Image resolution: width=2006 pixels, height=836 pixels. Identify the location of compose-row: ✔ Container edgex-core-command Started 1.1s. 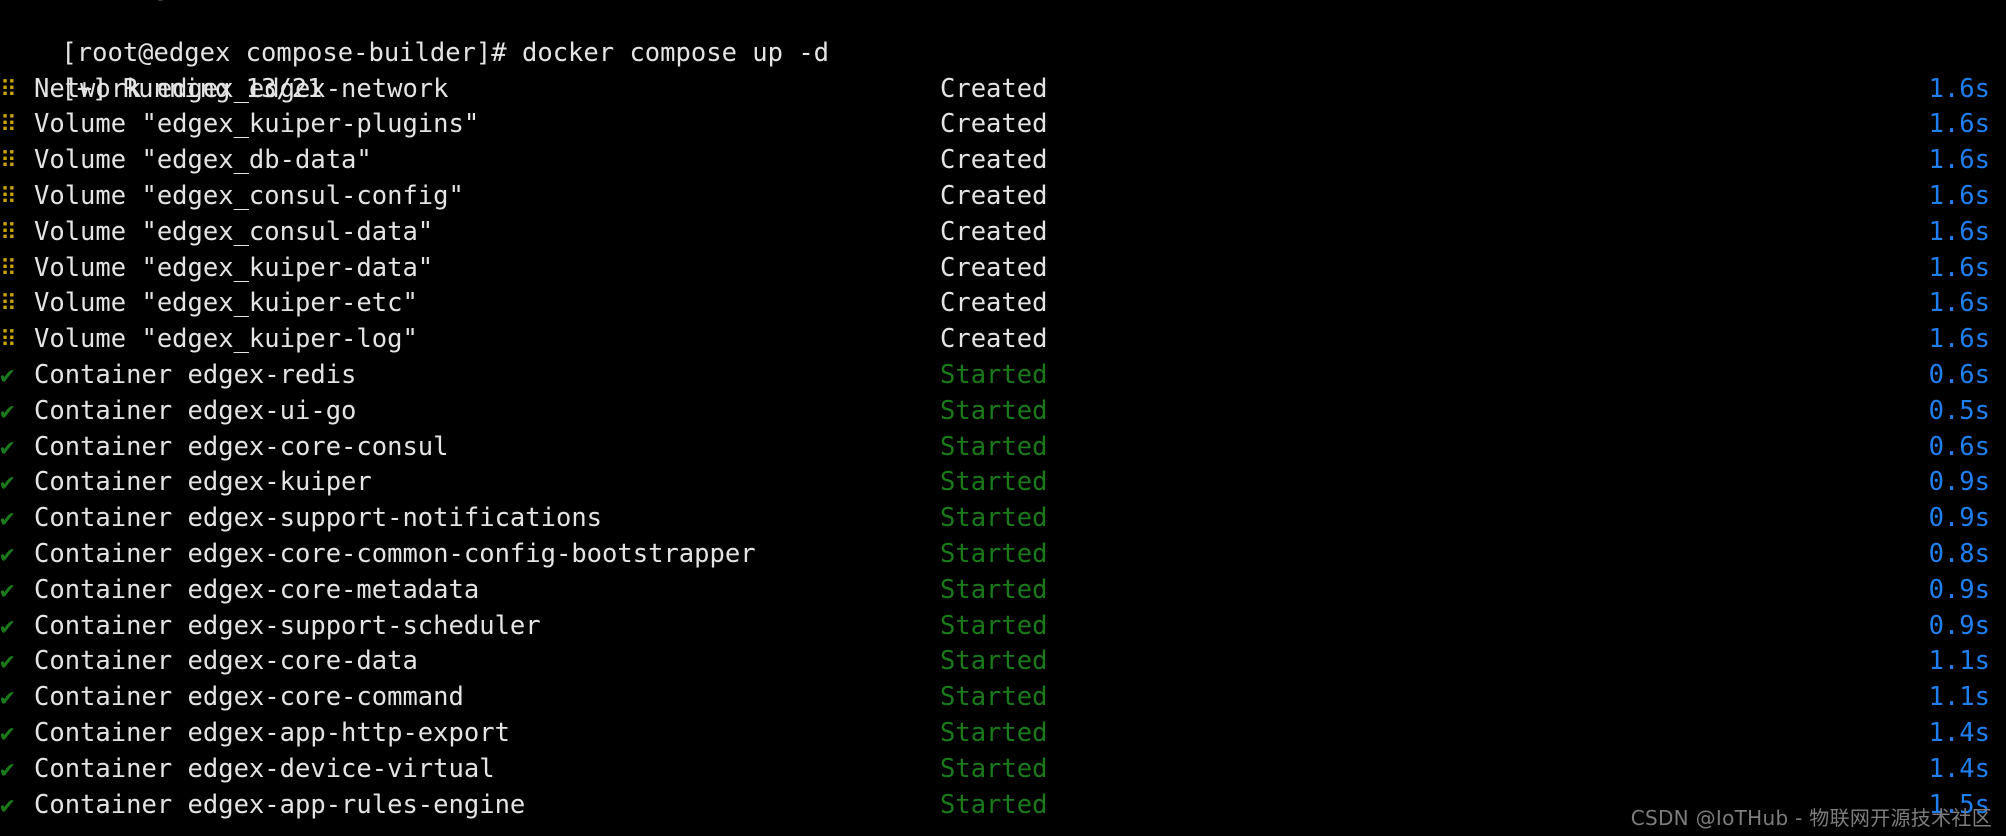
(1003, 698).